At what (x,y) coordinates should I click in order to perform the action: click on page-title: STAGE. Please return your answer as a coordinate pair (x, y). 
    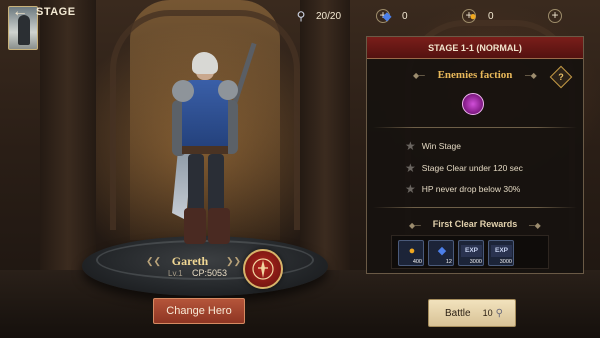
    Looking at the image, I should click on (56, 12).